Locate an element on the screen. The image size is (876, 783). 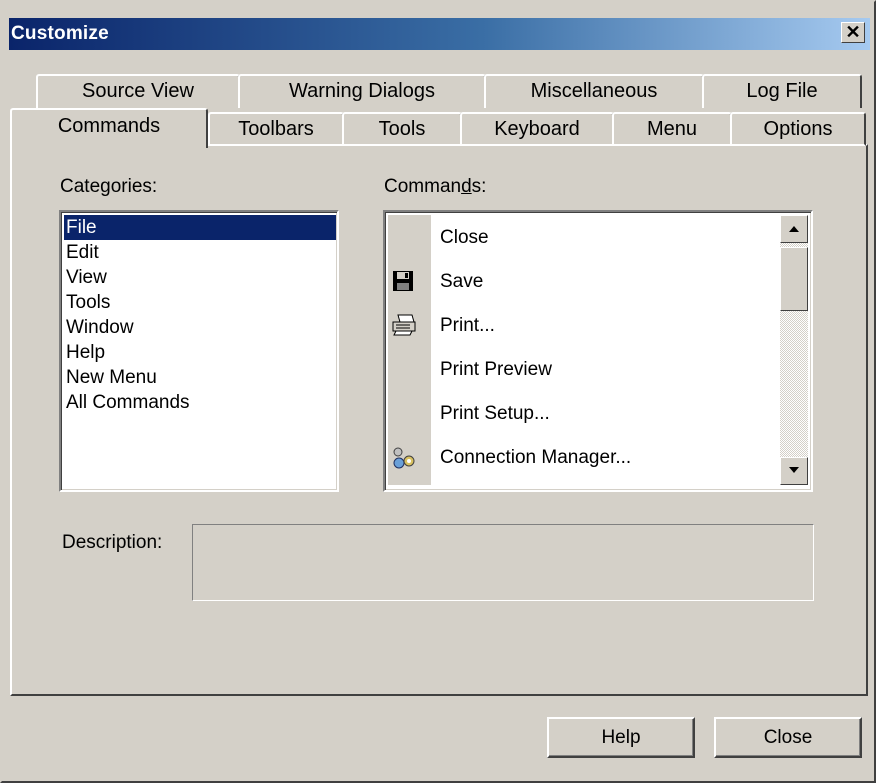
tab-label: Toolbars is located at coordinates (276, 129).